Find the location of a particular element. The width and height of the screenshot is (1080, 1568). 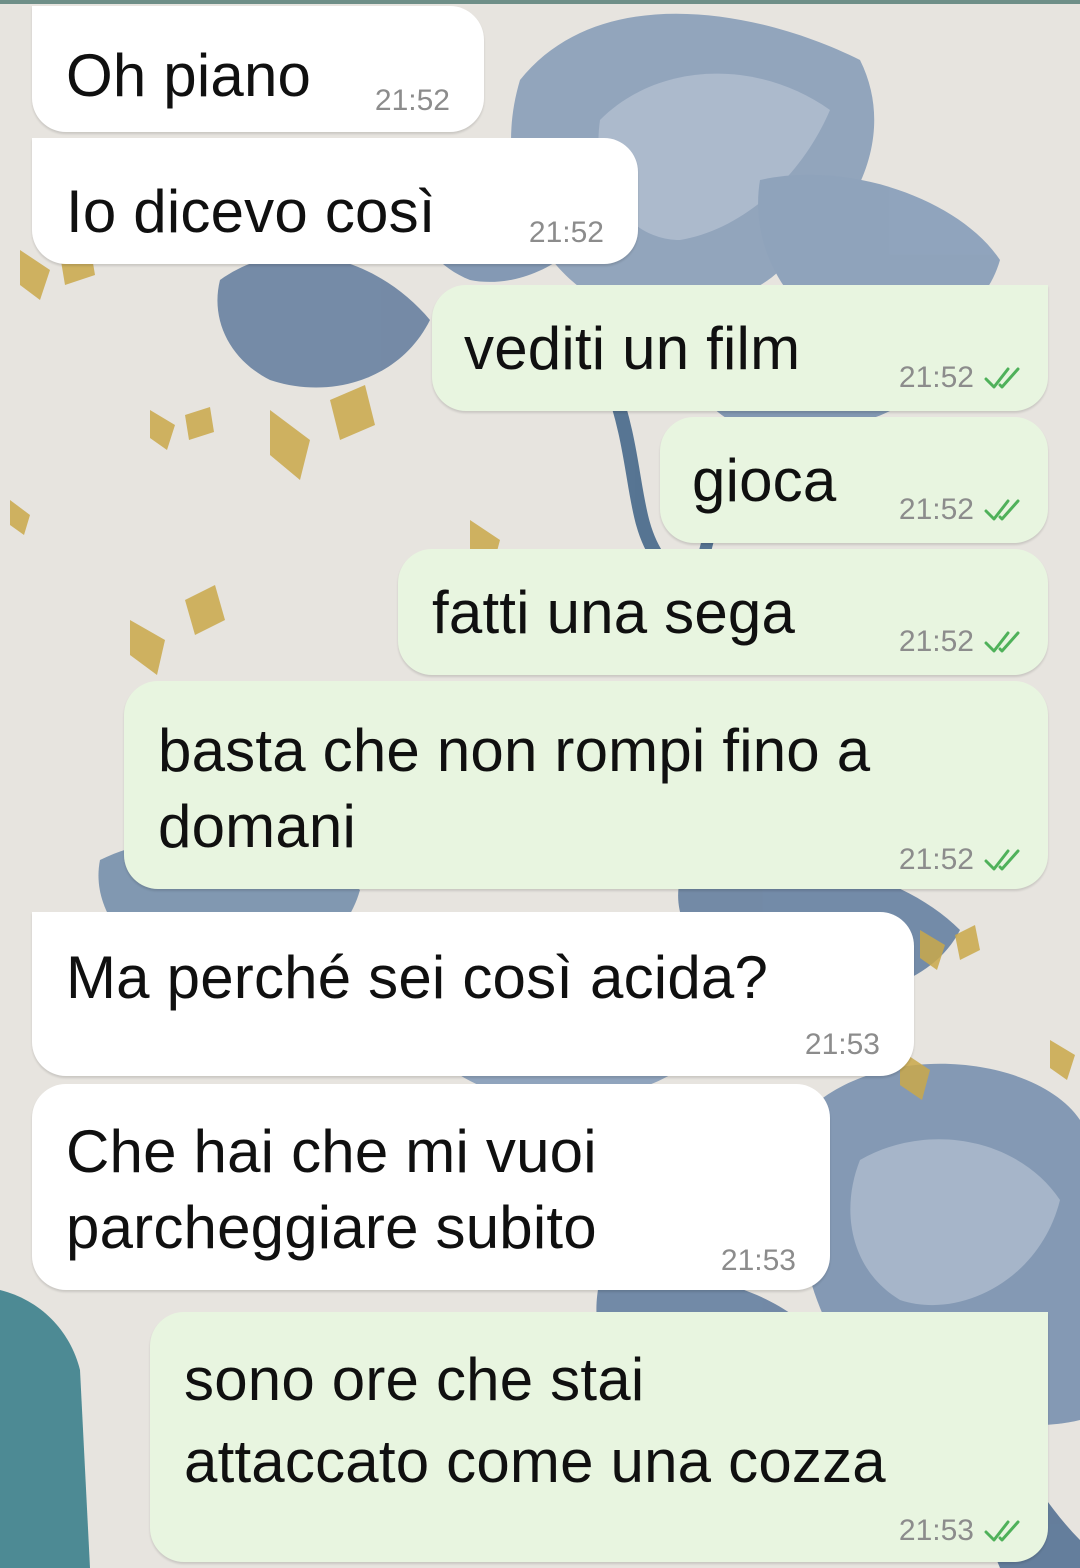

message-bubble-incoming: Ma perché sei così acida? 21:53 is located at coordinates (473, 994).